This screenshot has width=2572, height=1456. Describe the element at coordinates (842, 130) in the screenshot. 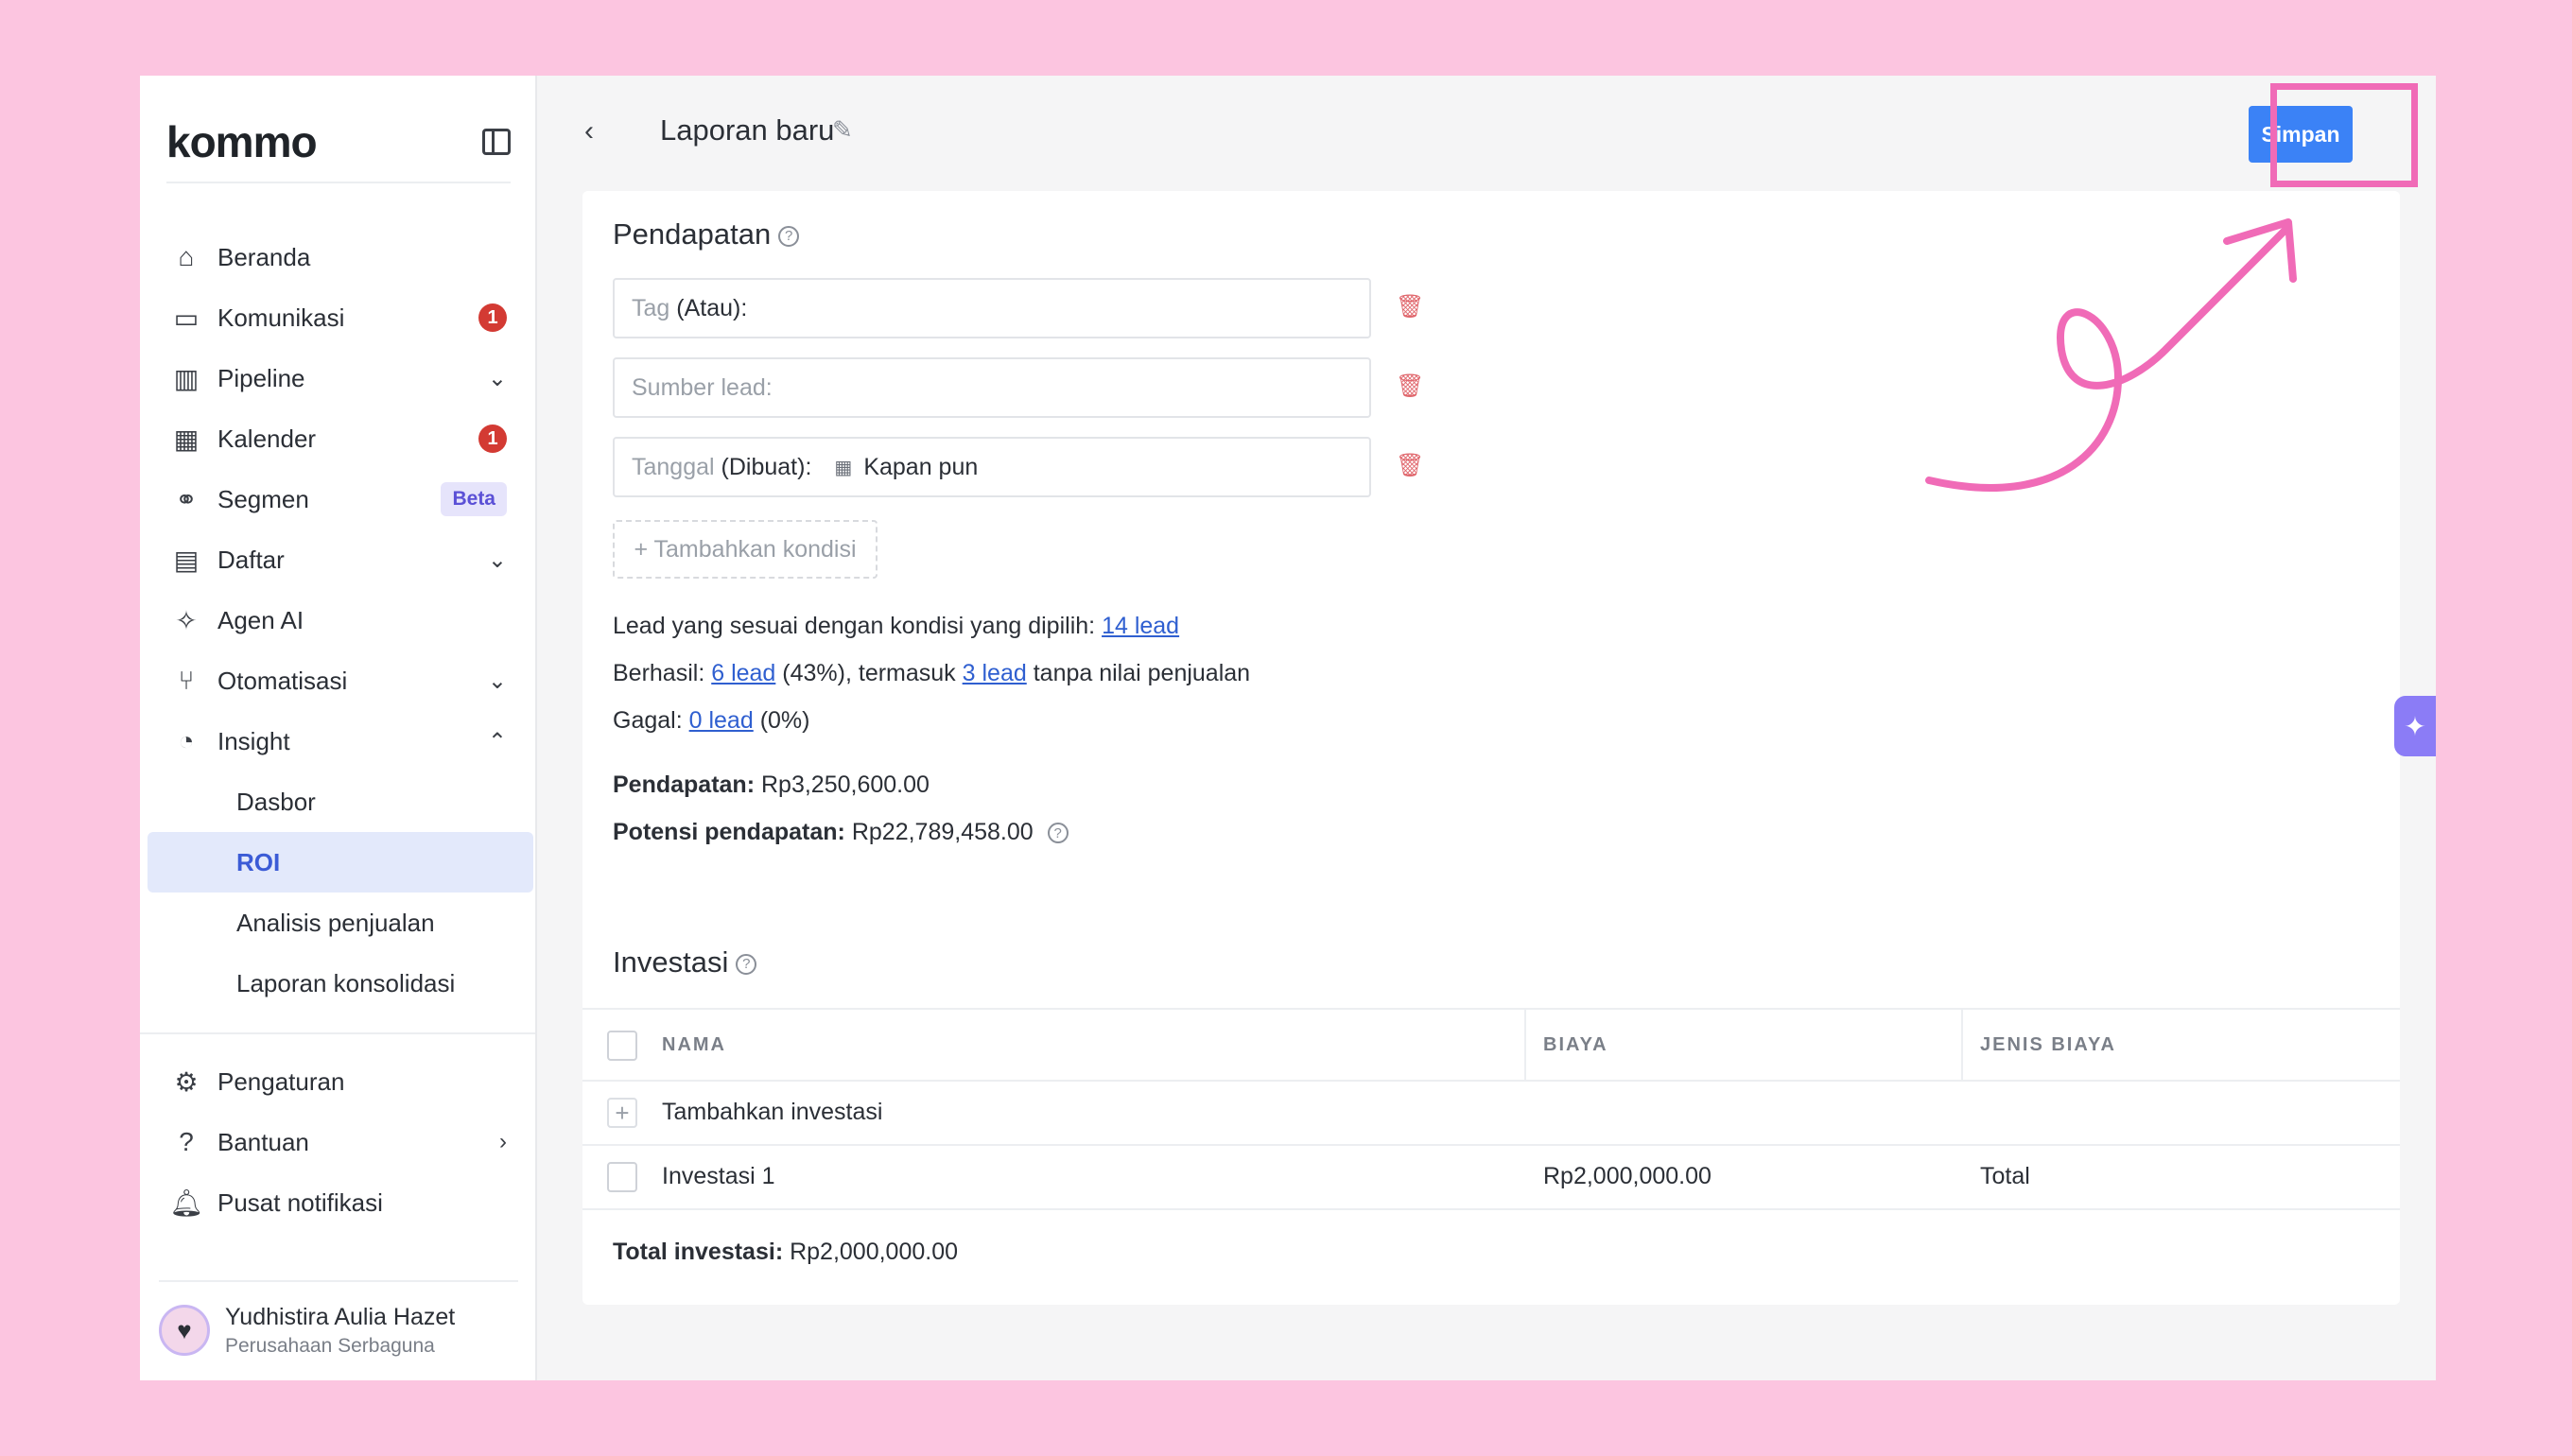

I see `pencil-icon: ✎` at that location.